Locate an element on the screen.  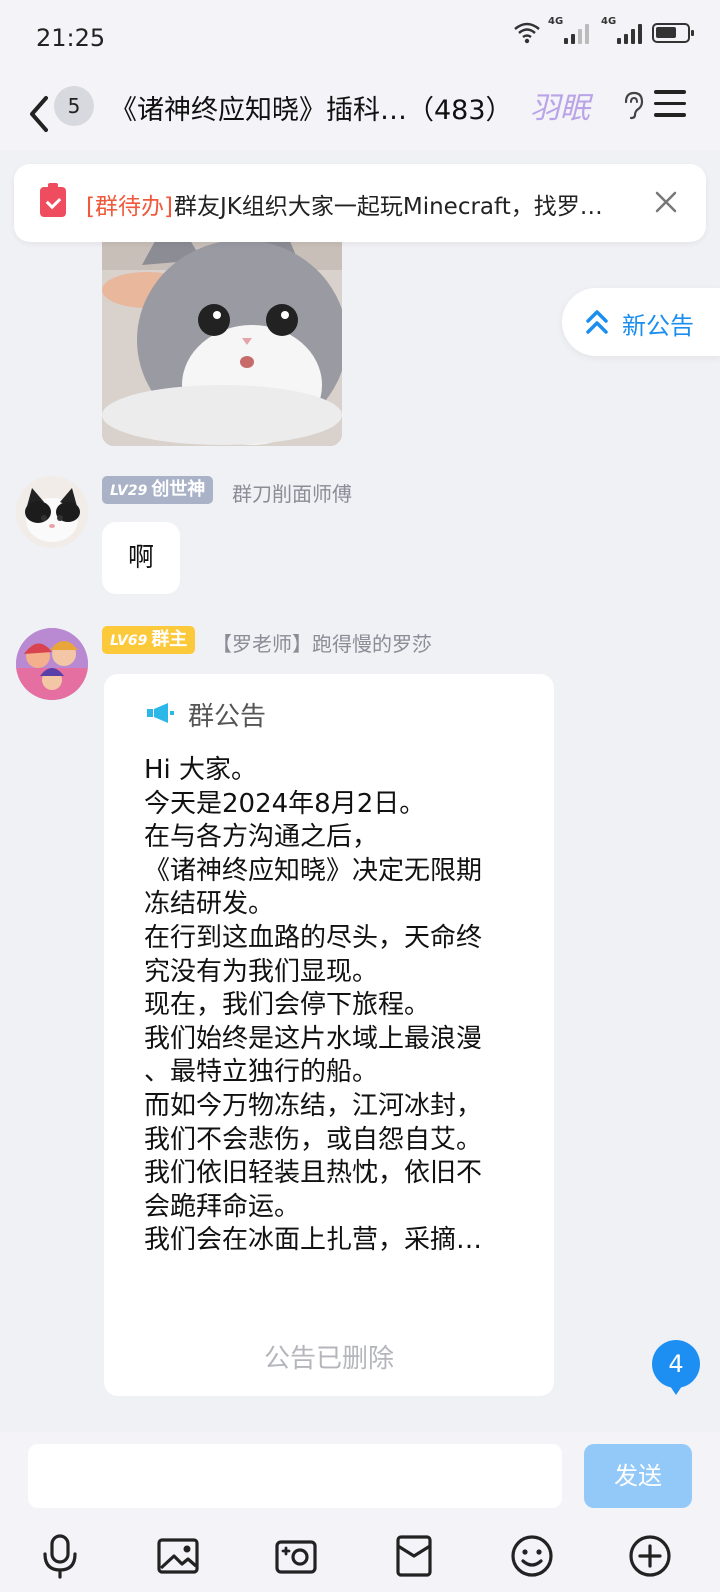
notice-line: 今天是2024年8月2日。 is located at coordinates (285, 803).